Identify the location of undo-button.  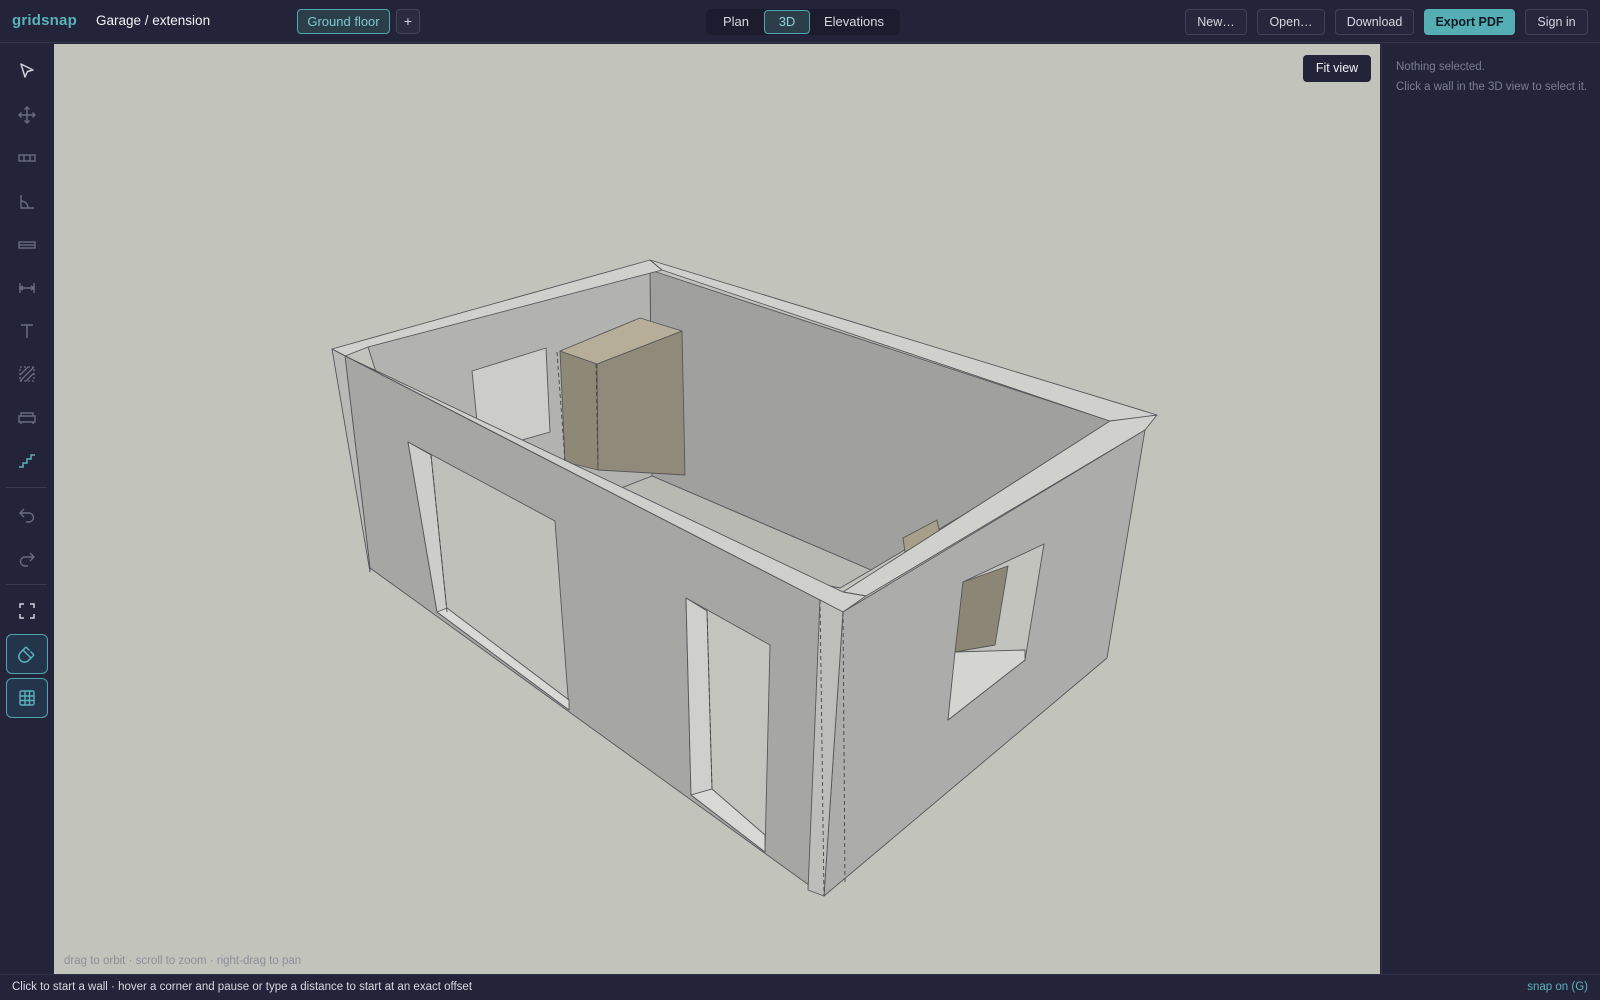
(27, 514).